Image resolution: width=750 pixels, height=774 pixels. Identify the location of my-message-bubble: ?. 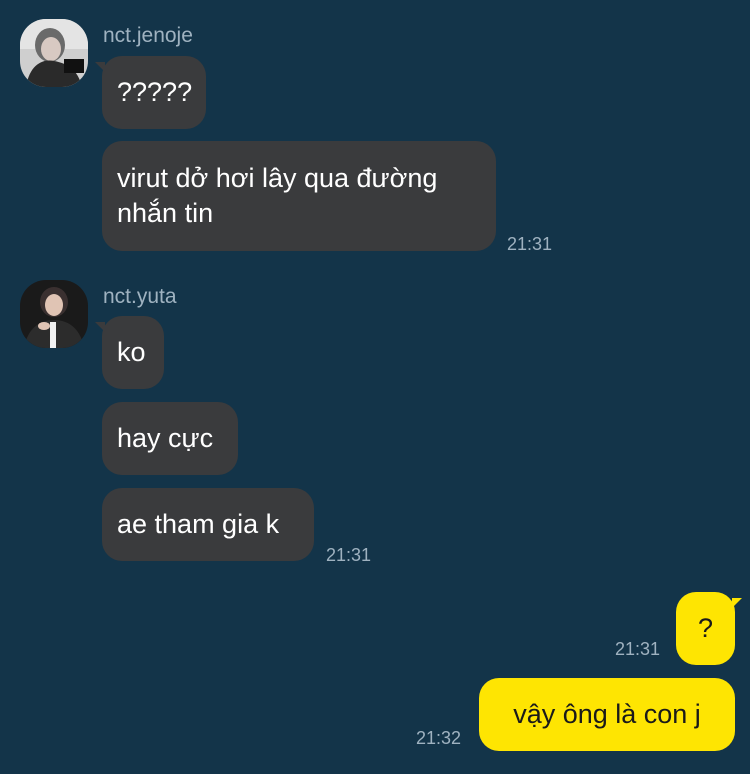
(709, 628).